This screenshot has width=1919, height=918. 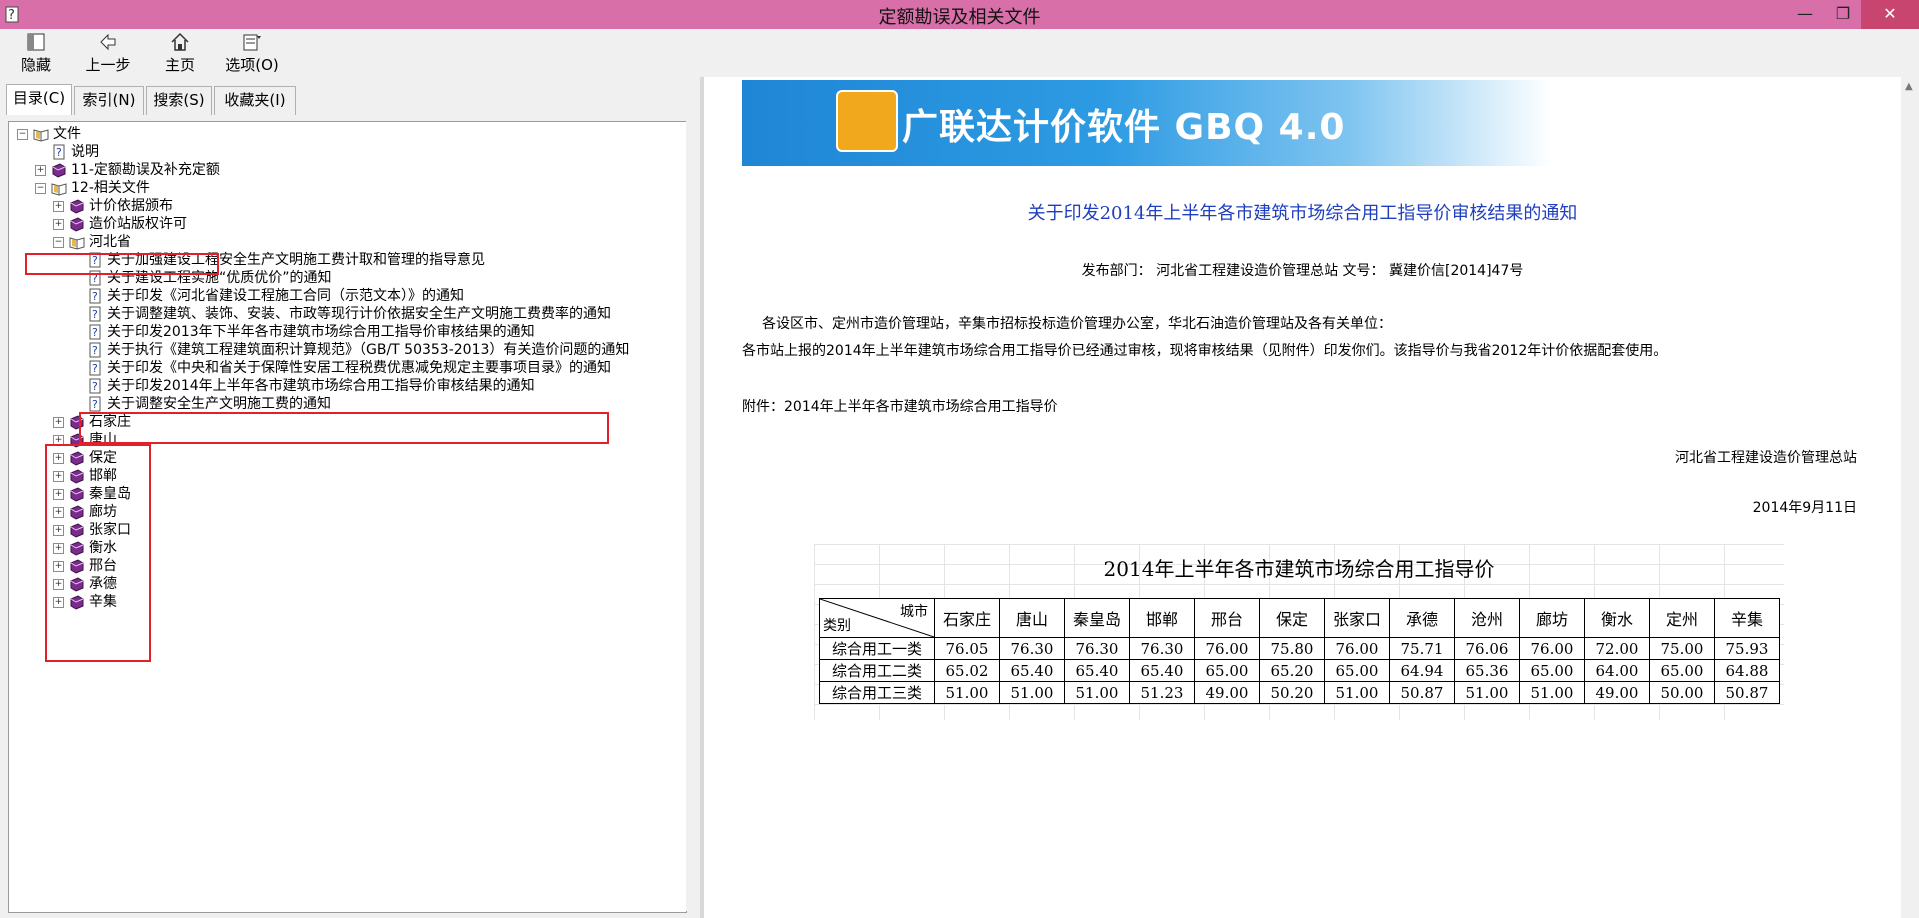 I want to click on table-header-row: 城市 类别 石家庄 唐山 秦皇岛 邯郸 邢台 保定 张家口 承德 沧州 廊坊 衡水 定州 辛集, so click(x=1299, y=618).